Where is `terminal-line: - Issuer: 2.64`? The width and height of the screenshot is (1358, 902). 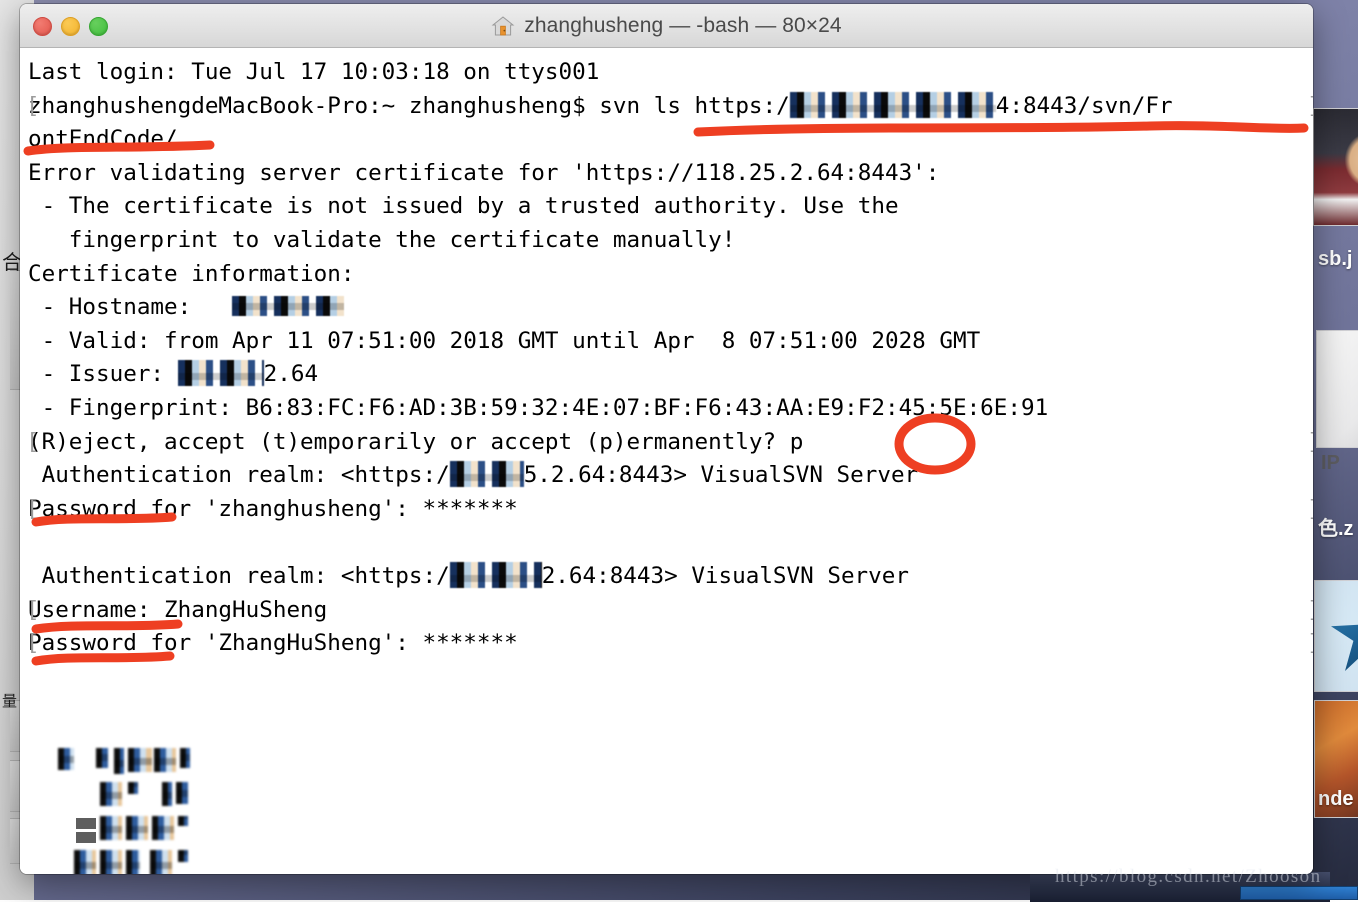
terminal-line: - Issuer: 2.64 is located at coordinates (670, 375).